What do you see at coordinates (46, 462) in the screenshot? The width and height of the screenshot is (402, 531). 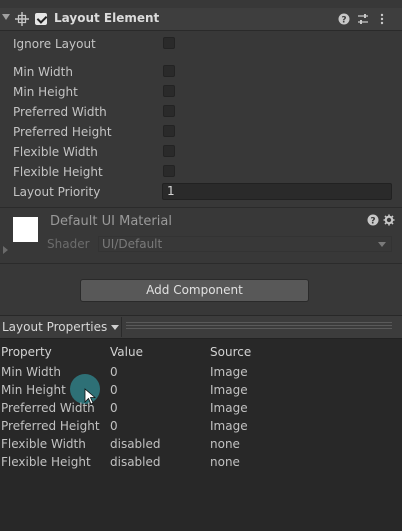 I see `cell-property: Flexible Height` at bounding box center [46, 462].